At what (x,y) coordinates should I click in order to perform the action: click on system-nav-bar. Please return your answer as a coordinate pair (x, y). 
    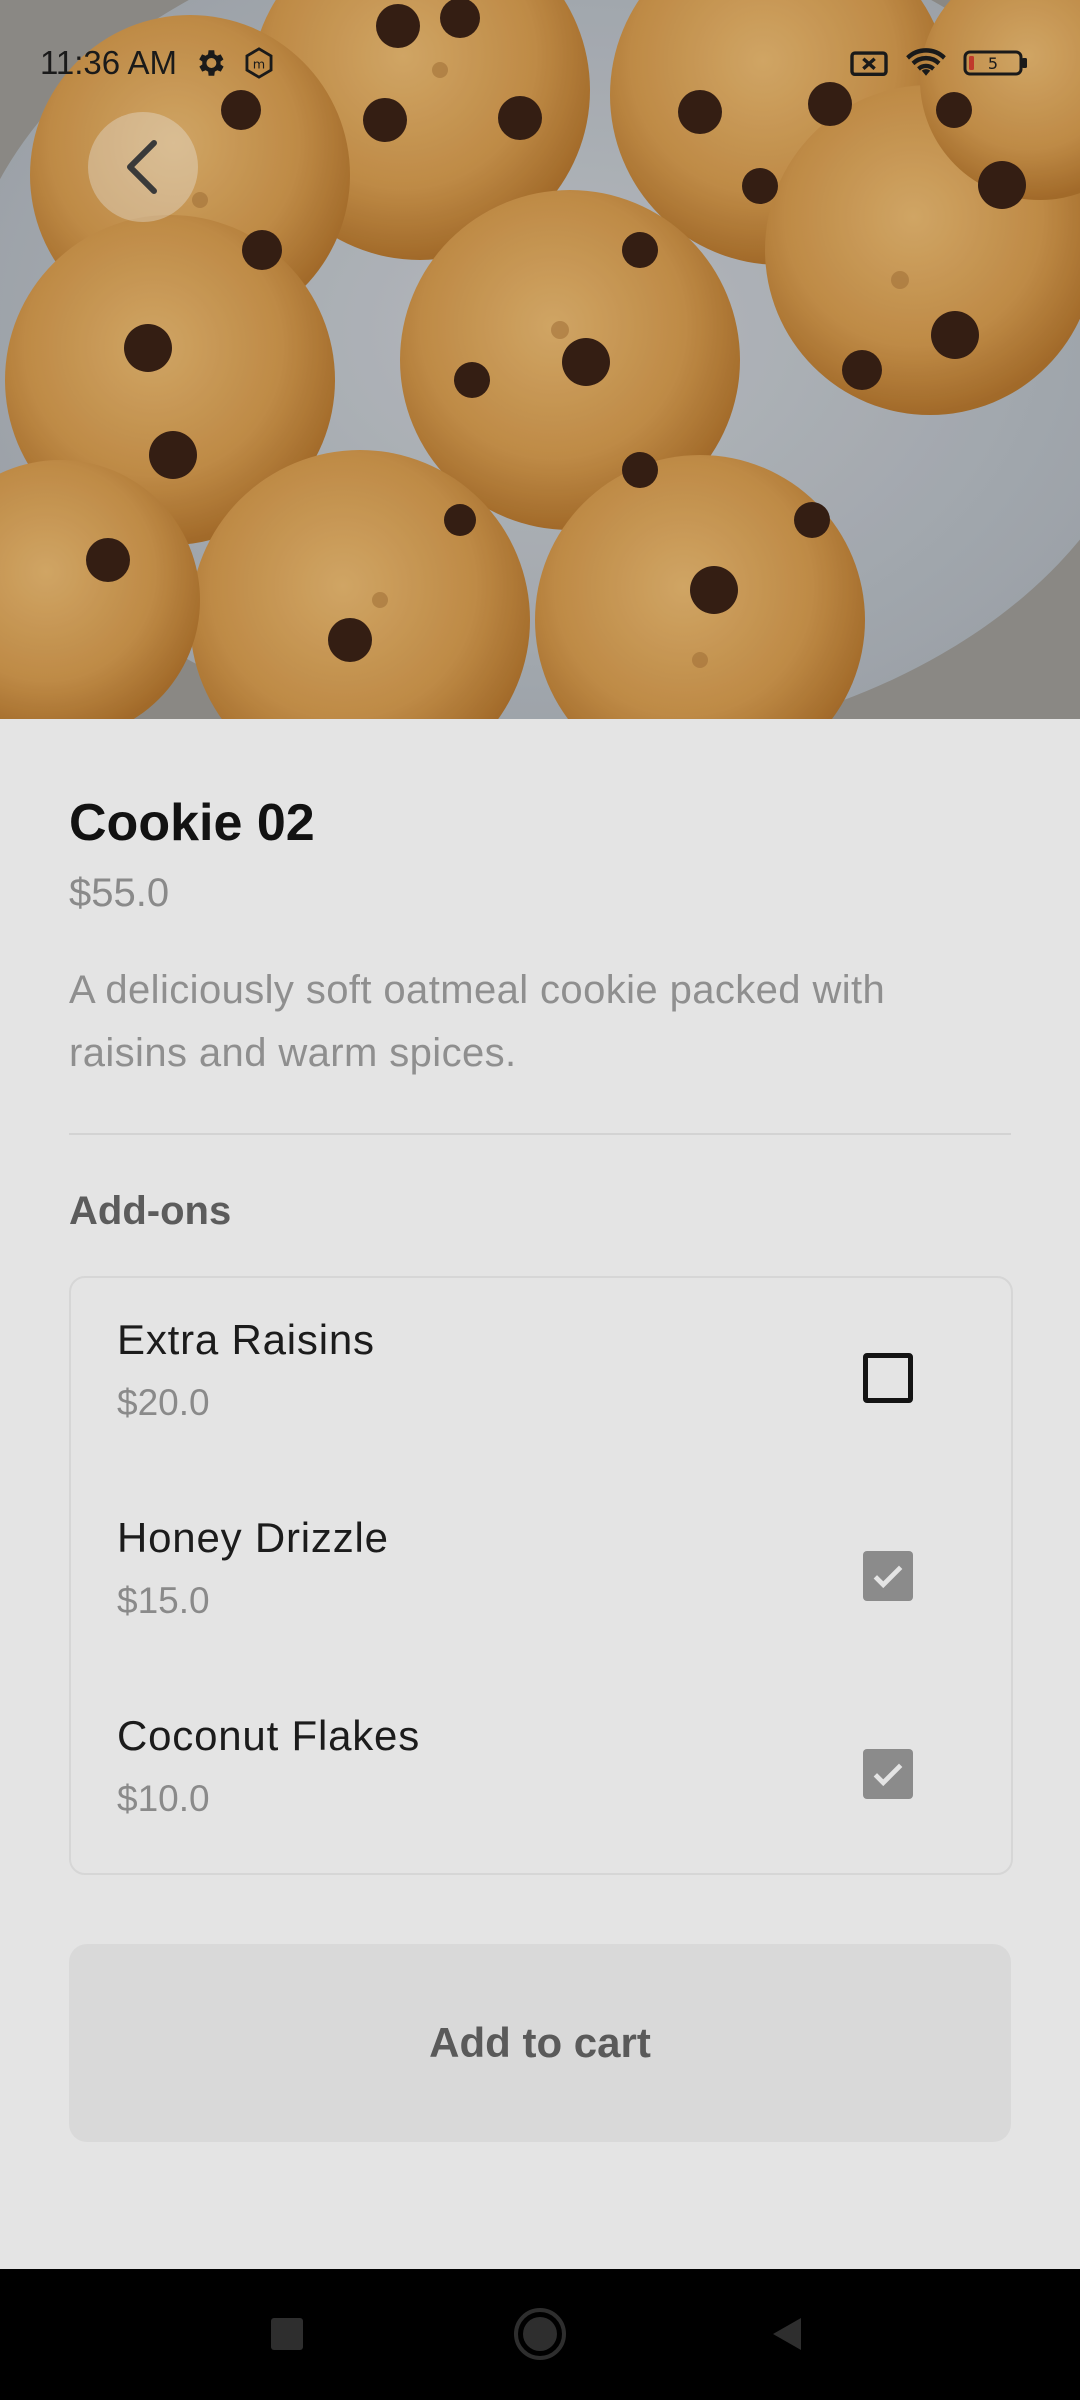
    Looking at the image, I should click on (540, 2334).